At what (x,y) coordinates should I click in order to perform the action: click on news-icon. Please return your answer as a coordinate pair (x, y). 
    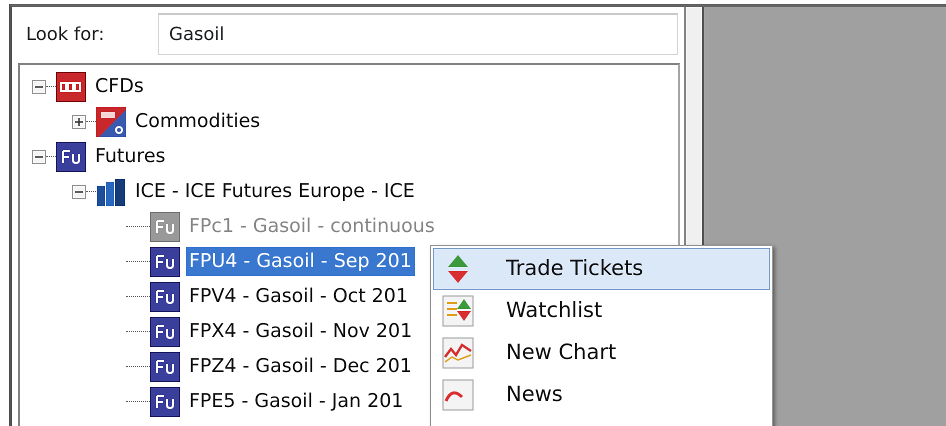
    Looking at the image, I should click on (458, 395).